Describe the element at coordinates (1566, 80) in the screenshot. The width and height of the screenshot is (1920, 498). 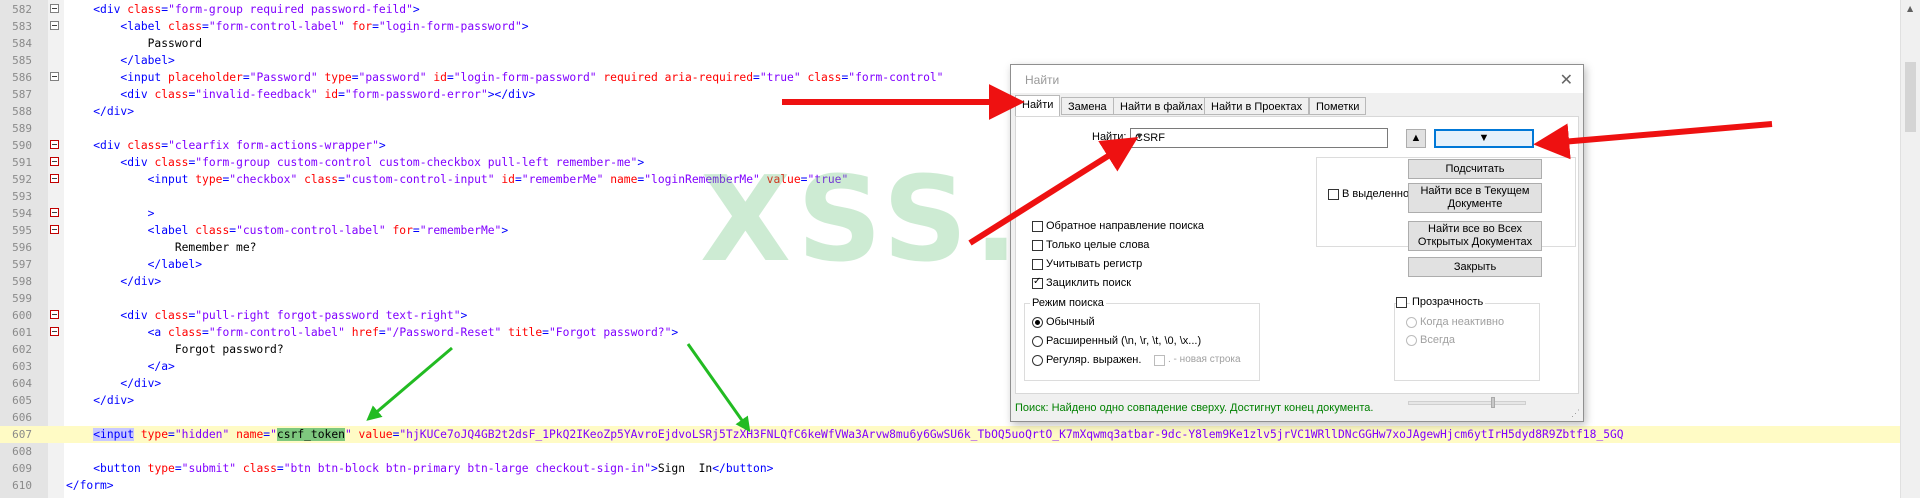
I see `close-icon: ✕` at that location.